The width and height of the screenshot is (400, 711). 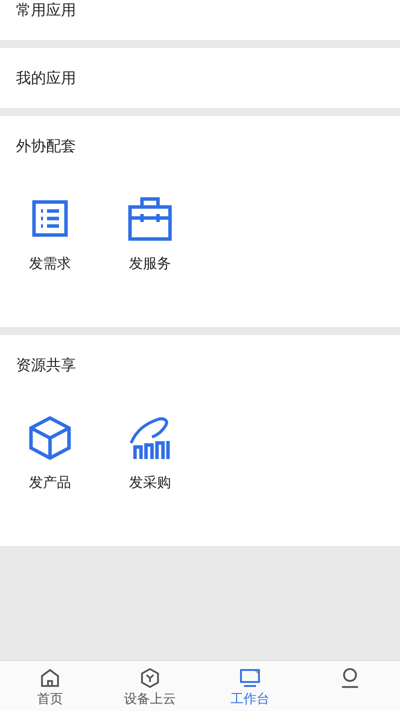 I want to click on hand-chart-icon, so click(x=150, y=438).